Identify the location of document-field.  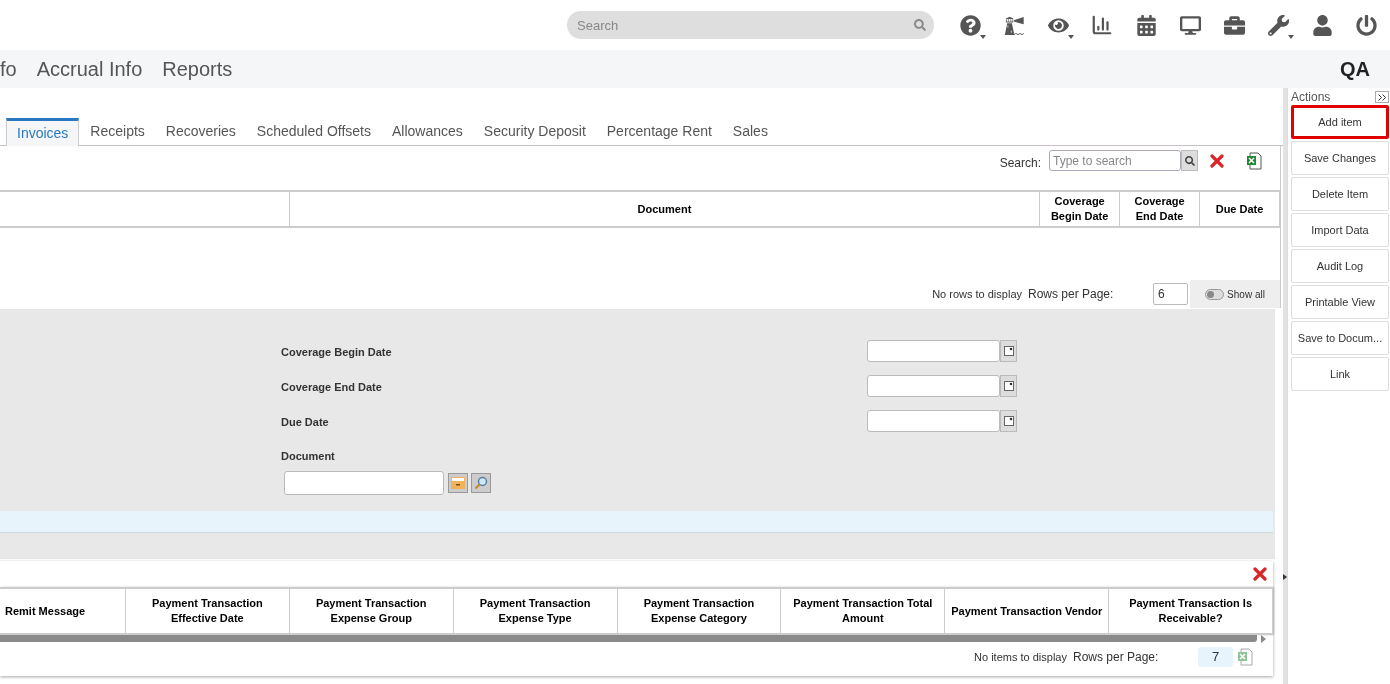
(364, 482).